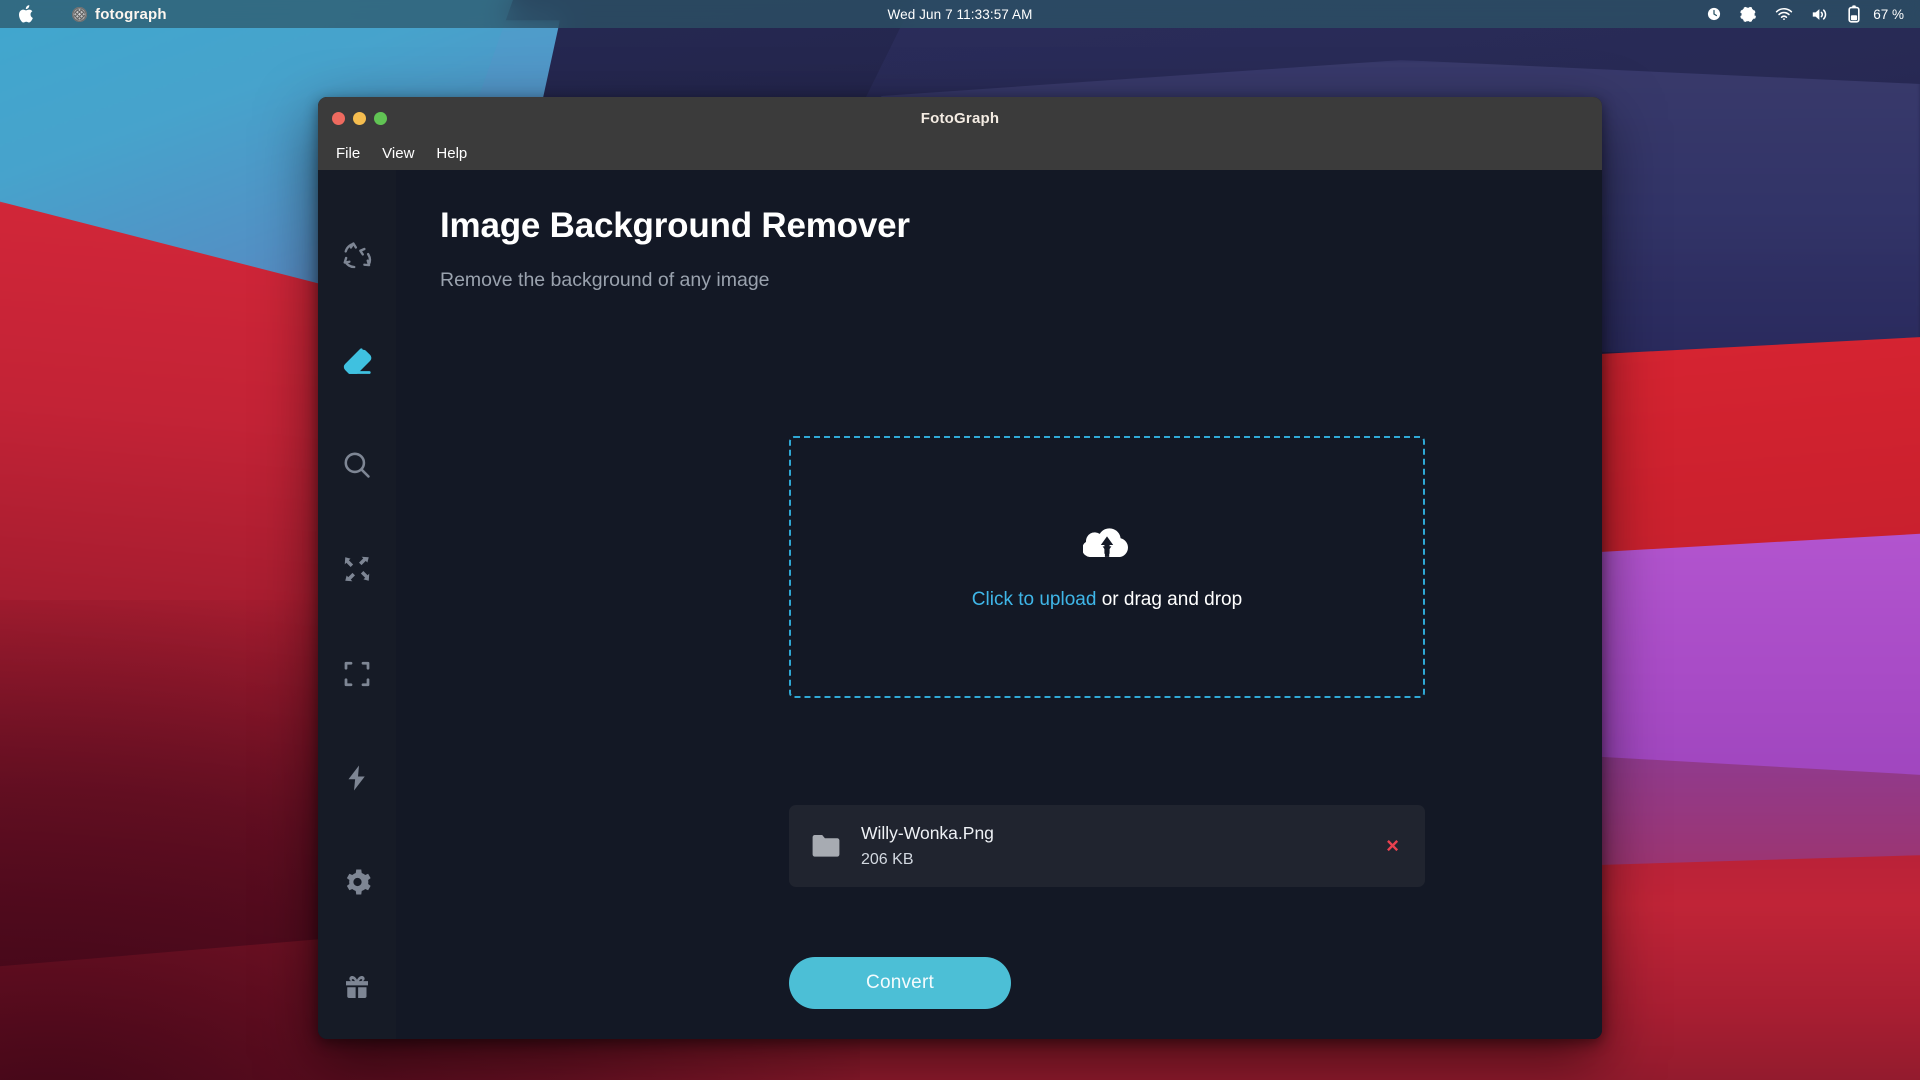 The image size is (1920, 1080). Describe the element at coordinates (1034, 599) in the screenshot. I see `click-to-upload-link: Click to upload` at that location.